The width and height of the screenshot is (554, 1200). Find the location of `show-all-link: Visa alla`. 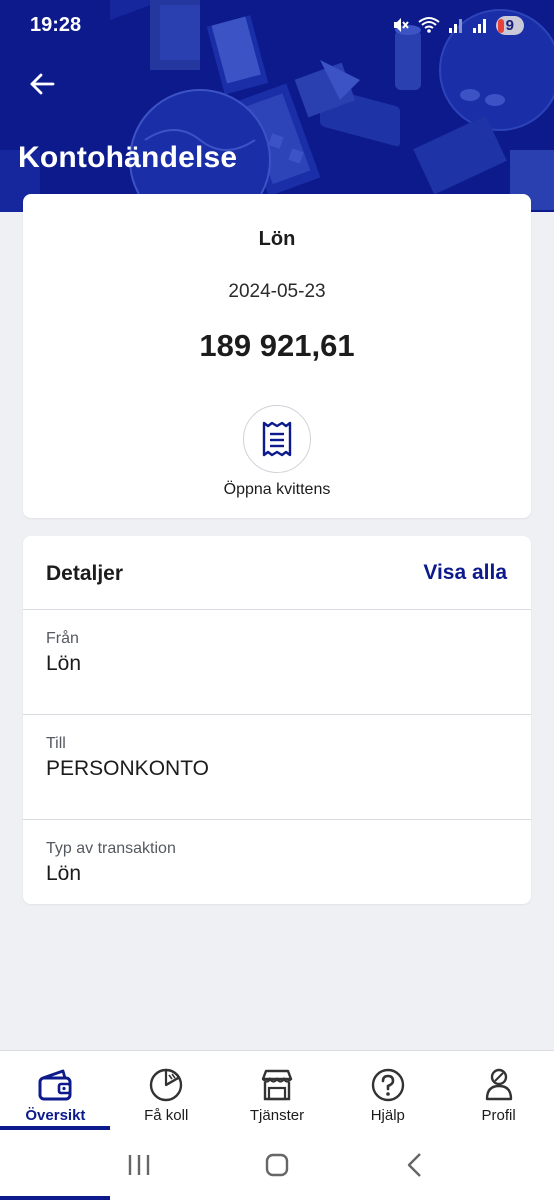

show-all-link: Visa alla is located at coordinates (465, 573).